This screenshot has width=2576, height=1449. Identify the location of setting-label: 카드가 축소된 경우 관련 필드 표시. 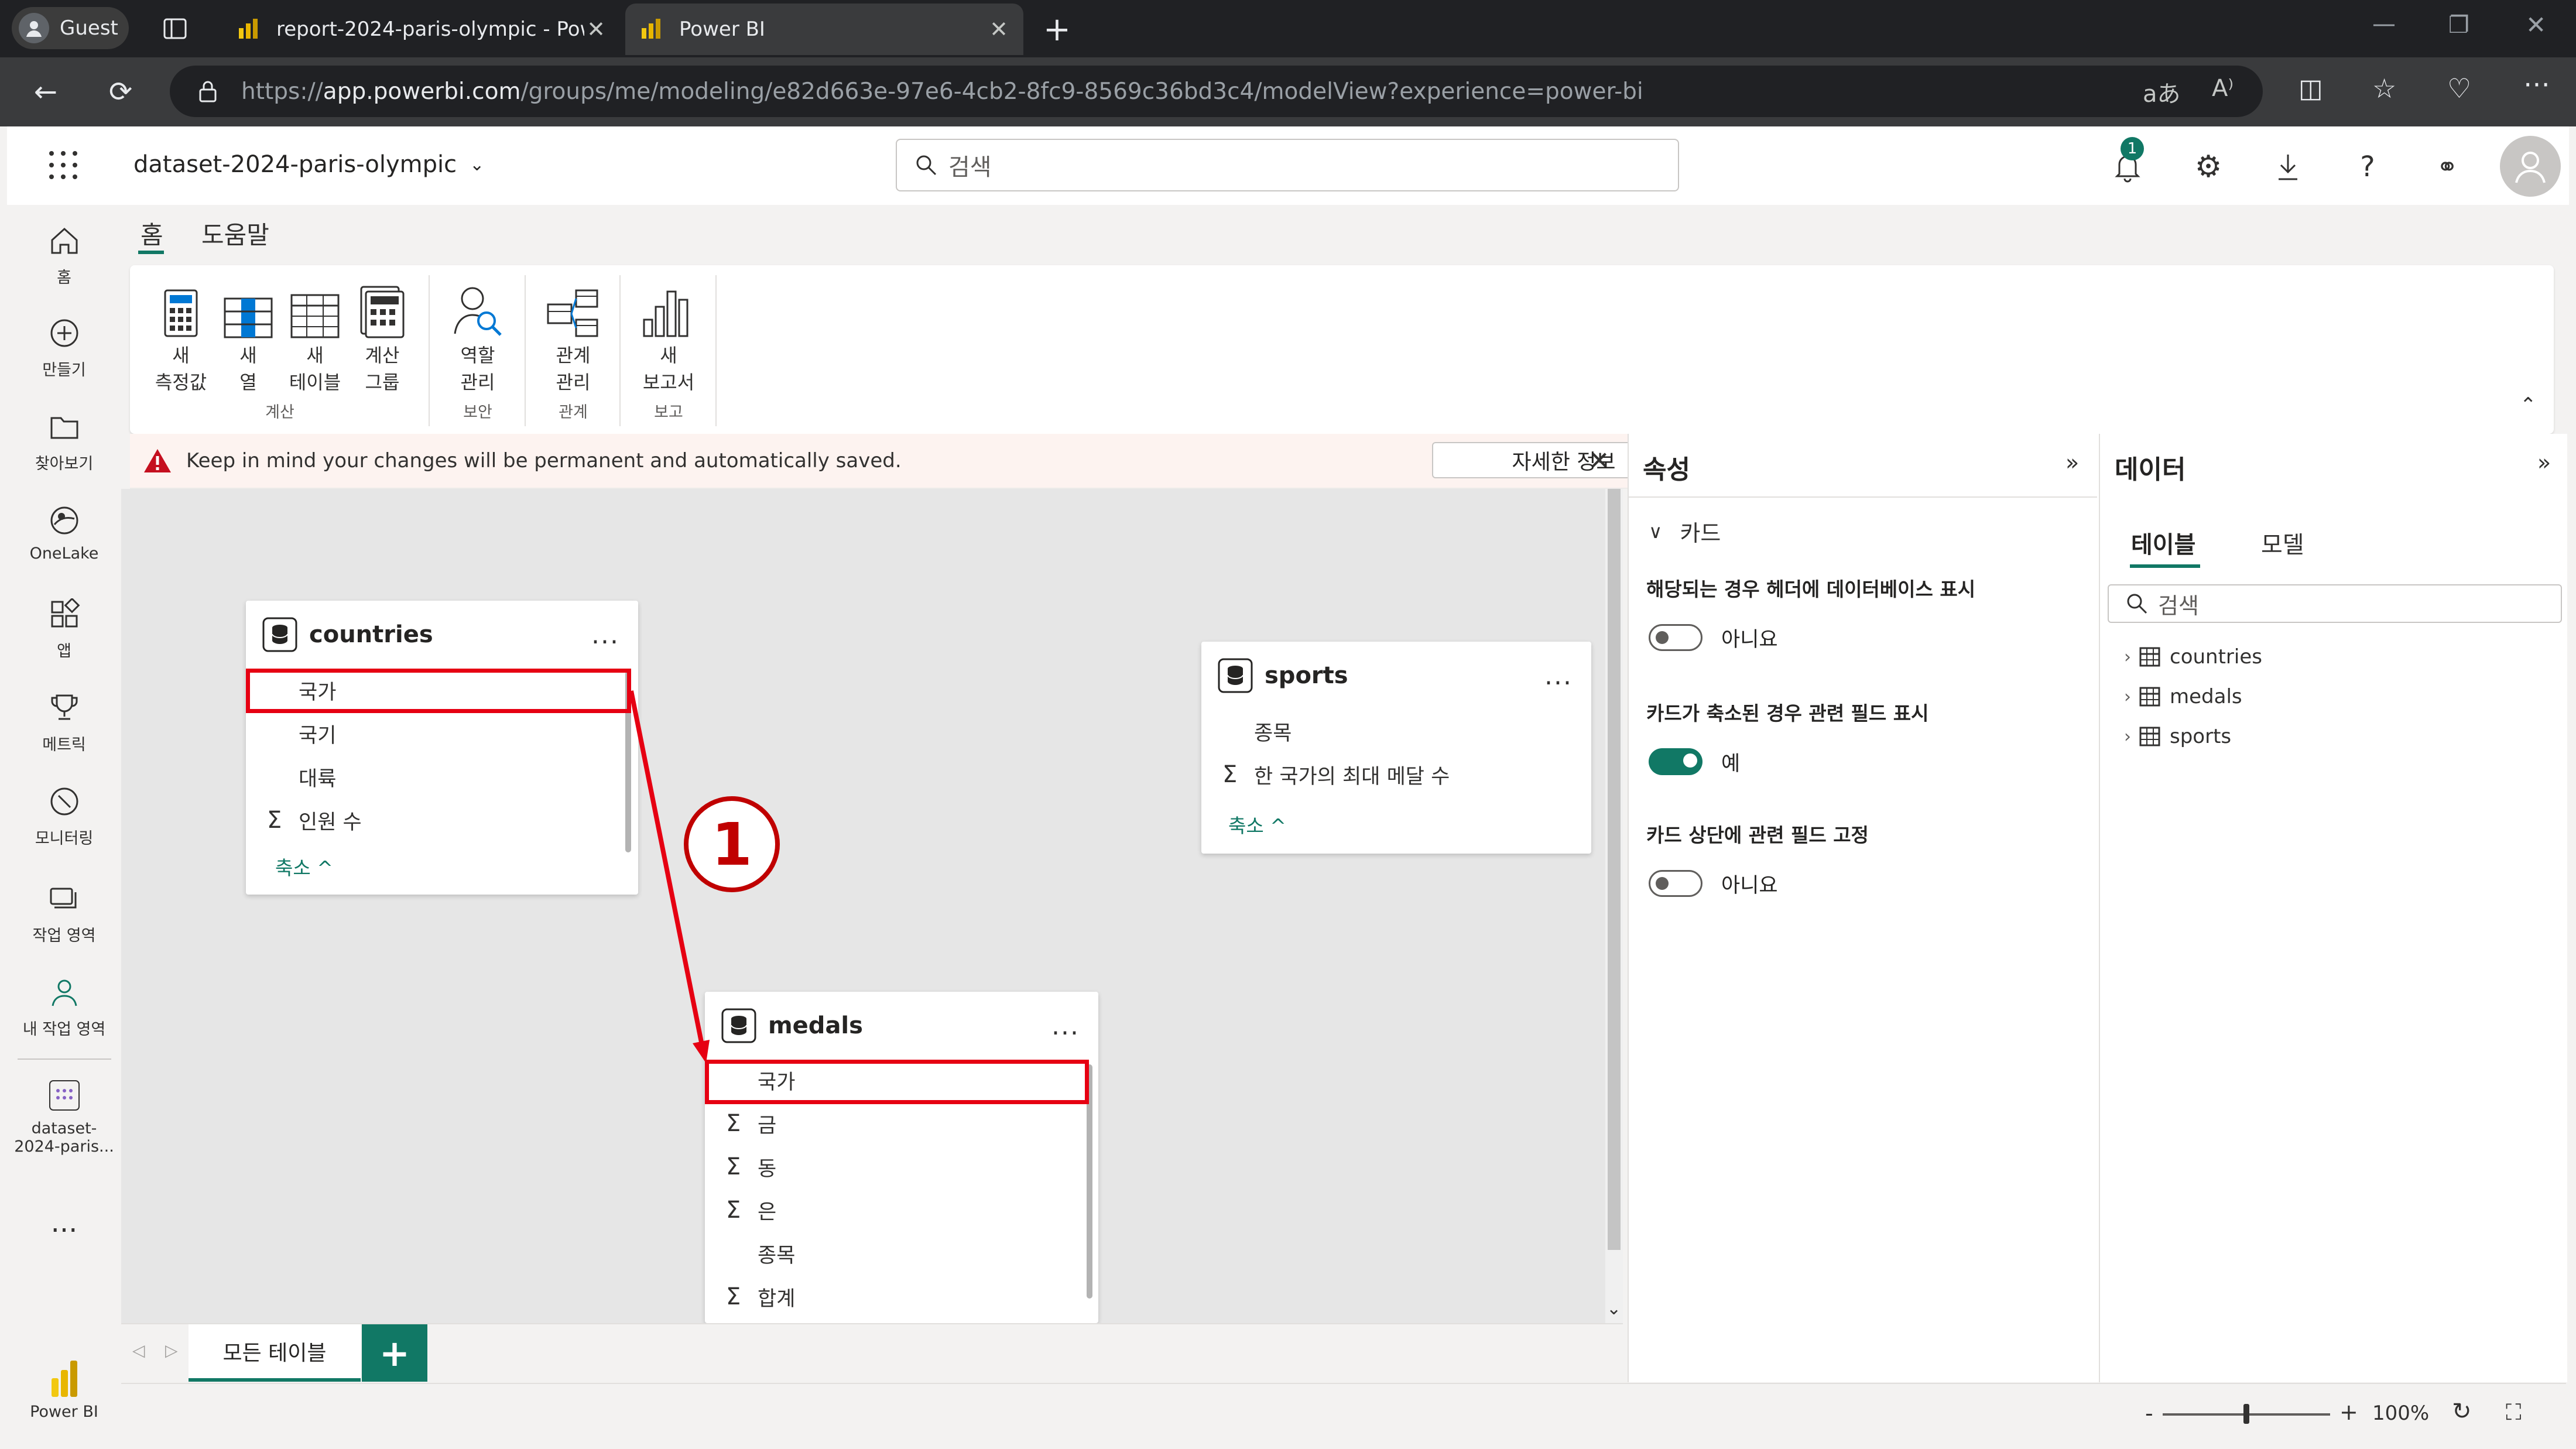
(1787, 713).